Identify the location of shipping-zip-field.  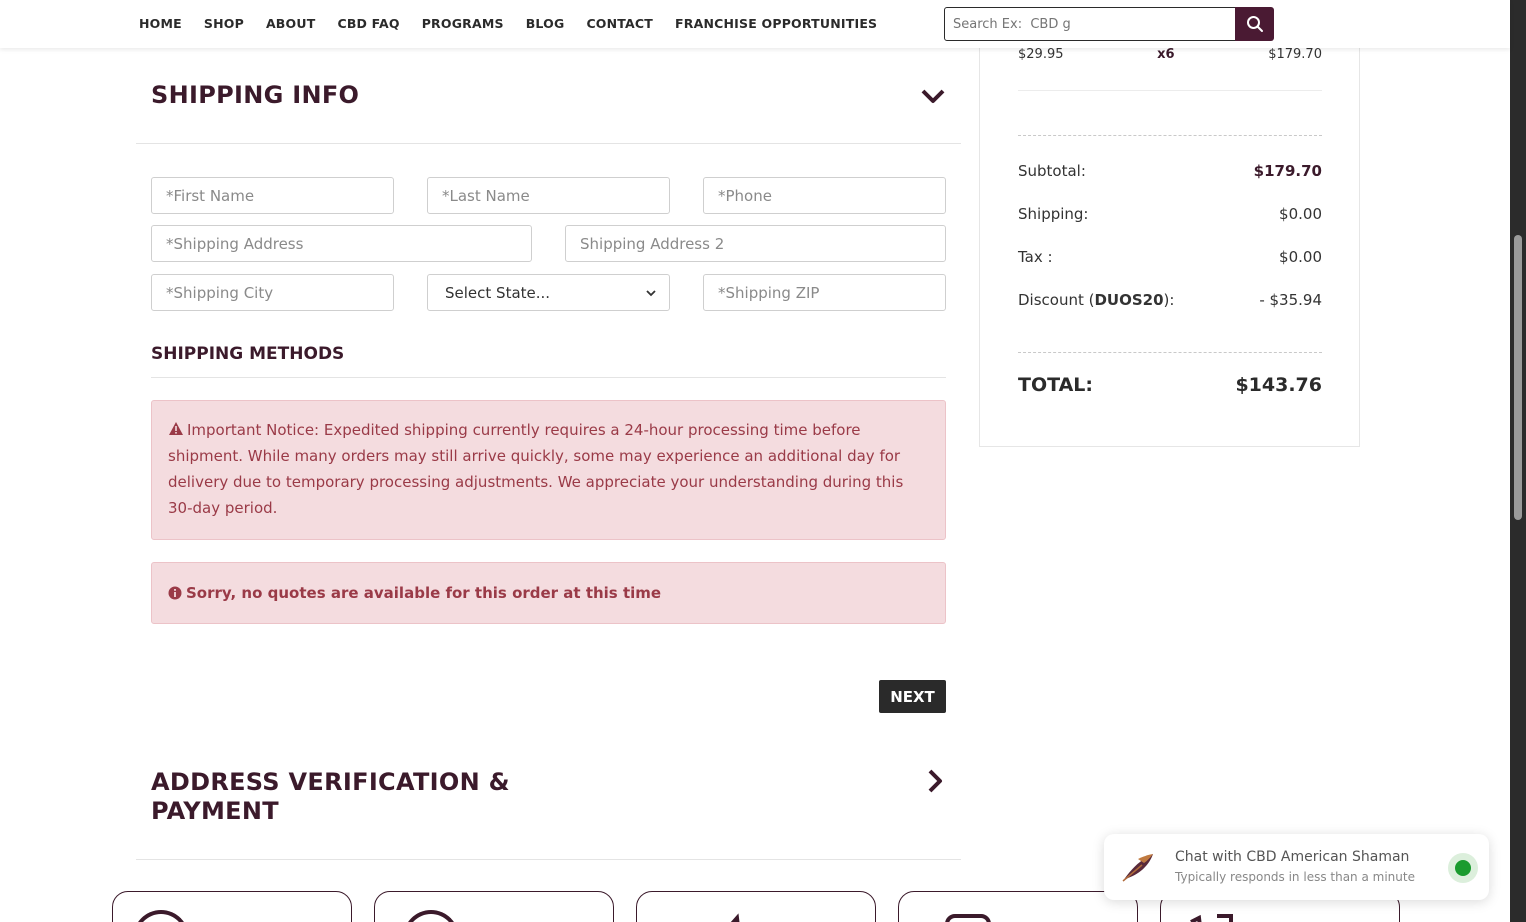
(824, 292).